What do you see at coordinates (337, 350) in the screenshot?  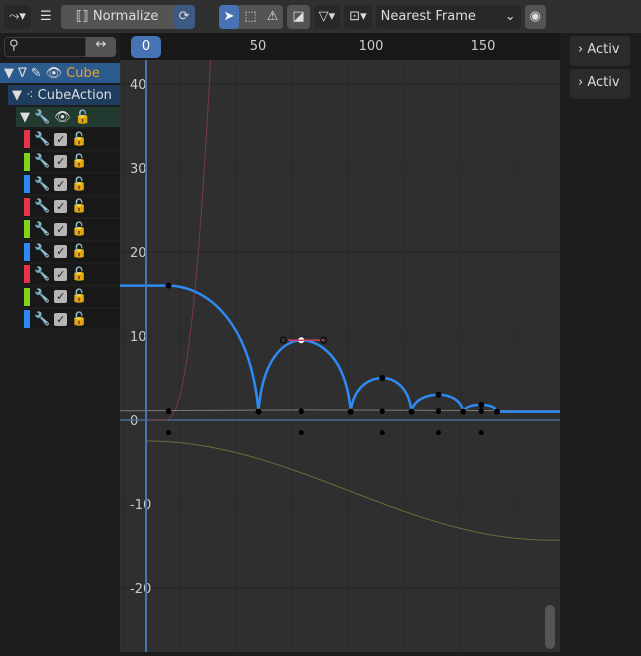 I see `blue-fcurve` at bounding box center [337, 350].